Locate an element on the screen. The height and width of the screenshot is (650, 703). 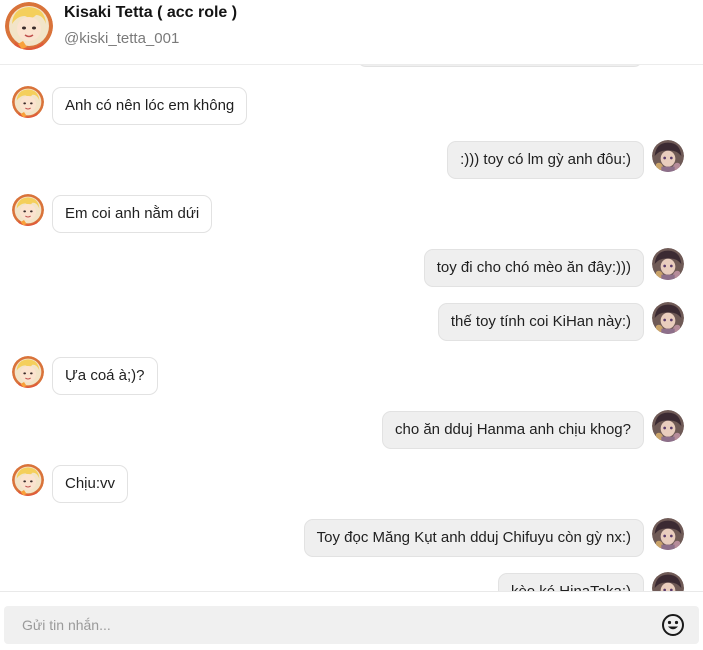
message-bubble-incoming: Ựa coá à;)? is located at coordinates (105, 376).